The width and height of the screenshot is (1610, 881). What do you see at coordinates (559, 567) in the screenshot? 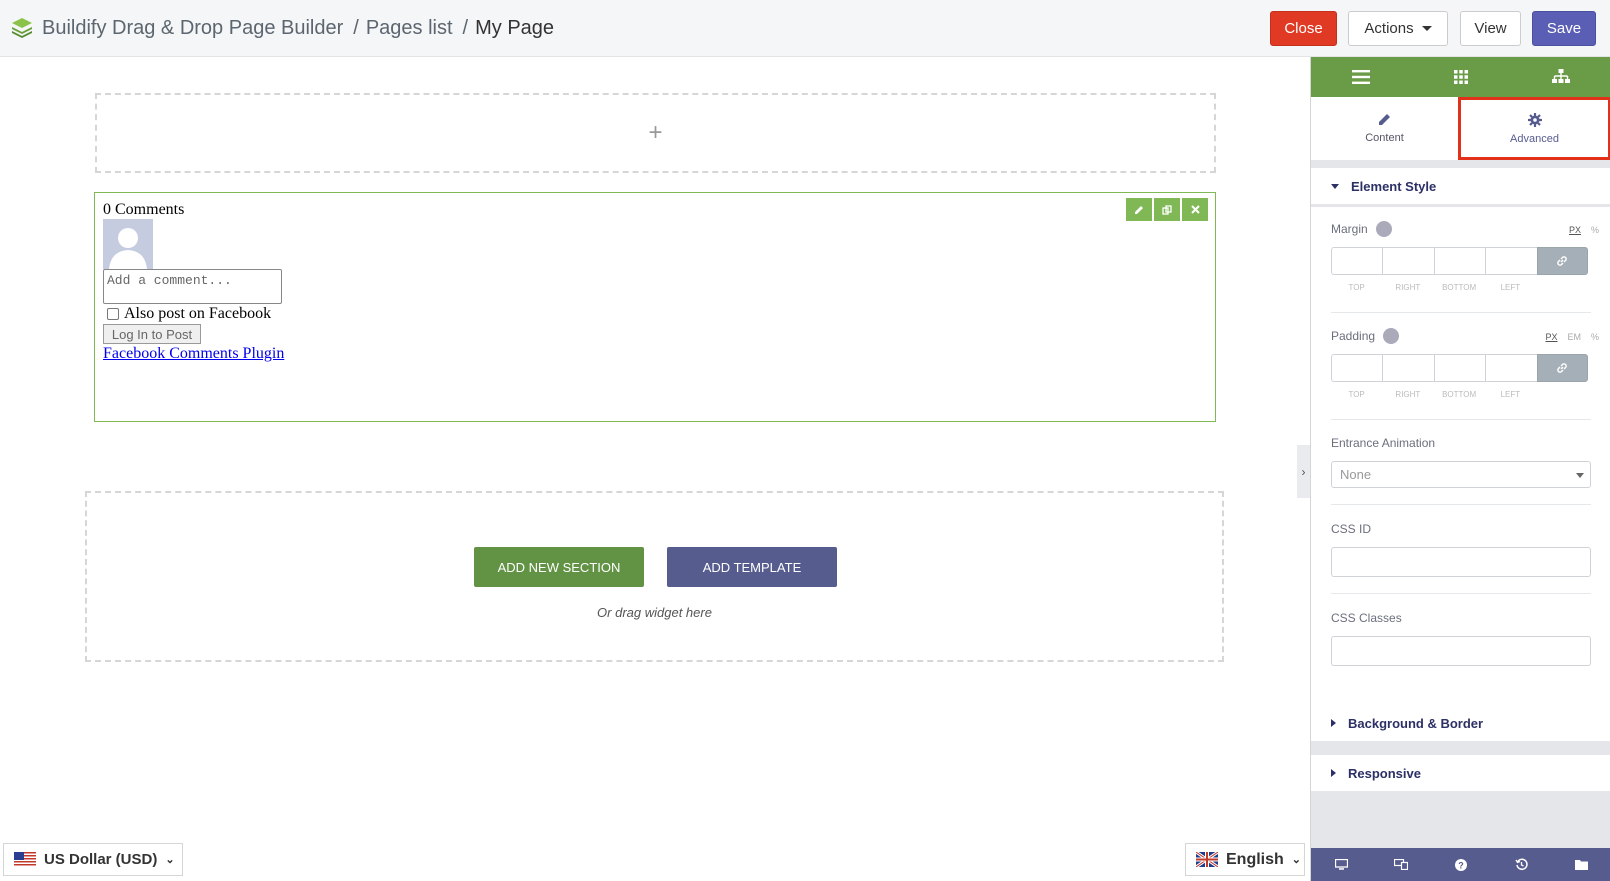
I see `add-new-section-button: ADD NEW SECTION` at bounding box center [559, 567].